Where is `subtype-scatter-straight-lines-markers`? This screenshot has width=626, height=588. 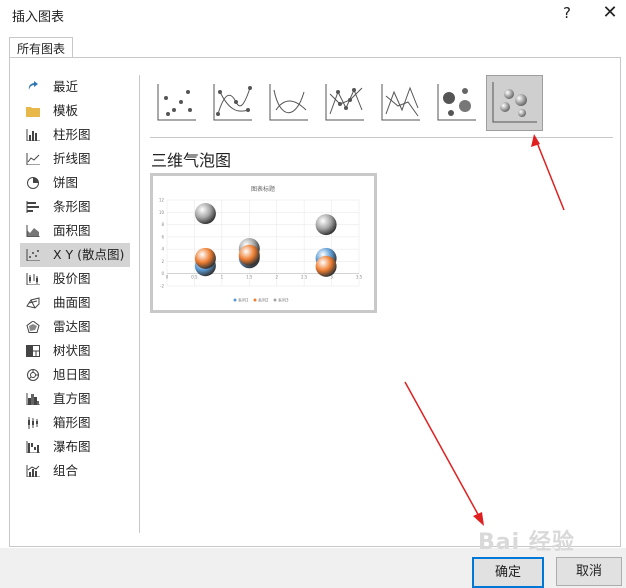
subtype-scatter-straight-lines-markers is located at coordinates (344, 103).